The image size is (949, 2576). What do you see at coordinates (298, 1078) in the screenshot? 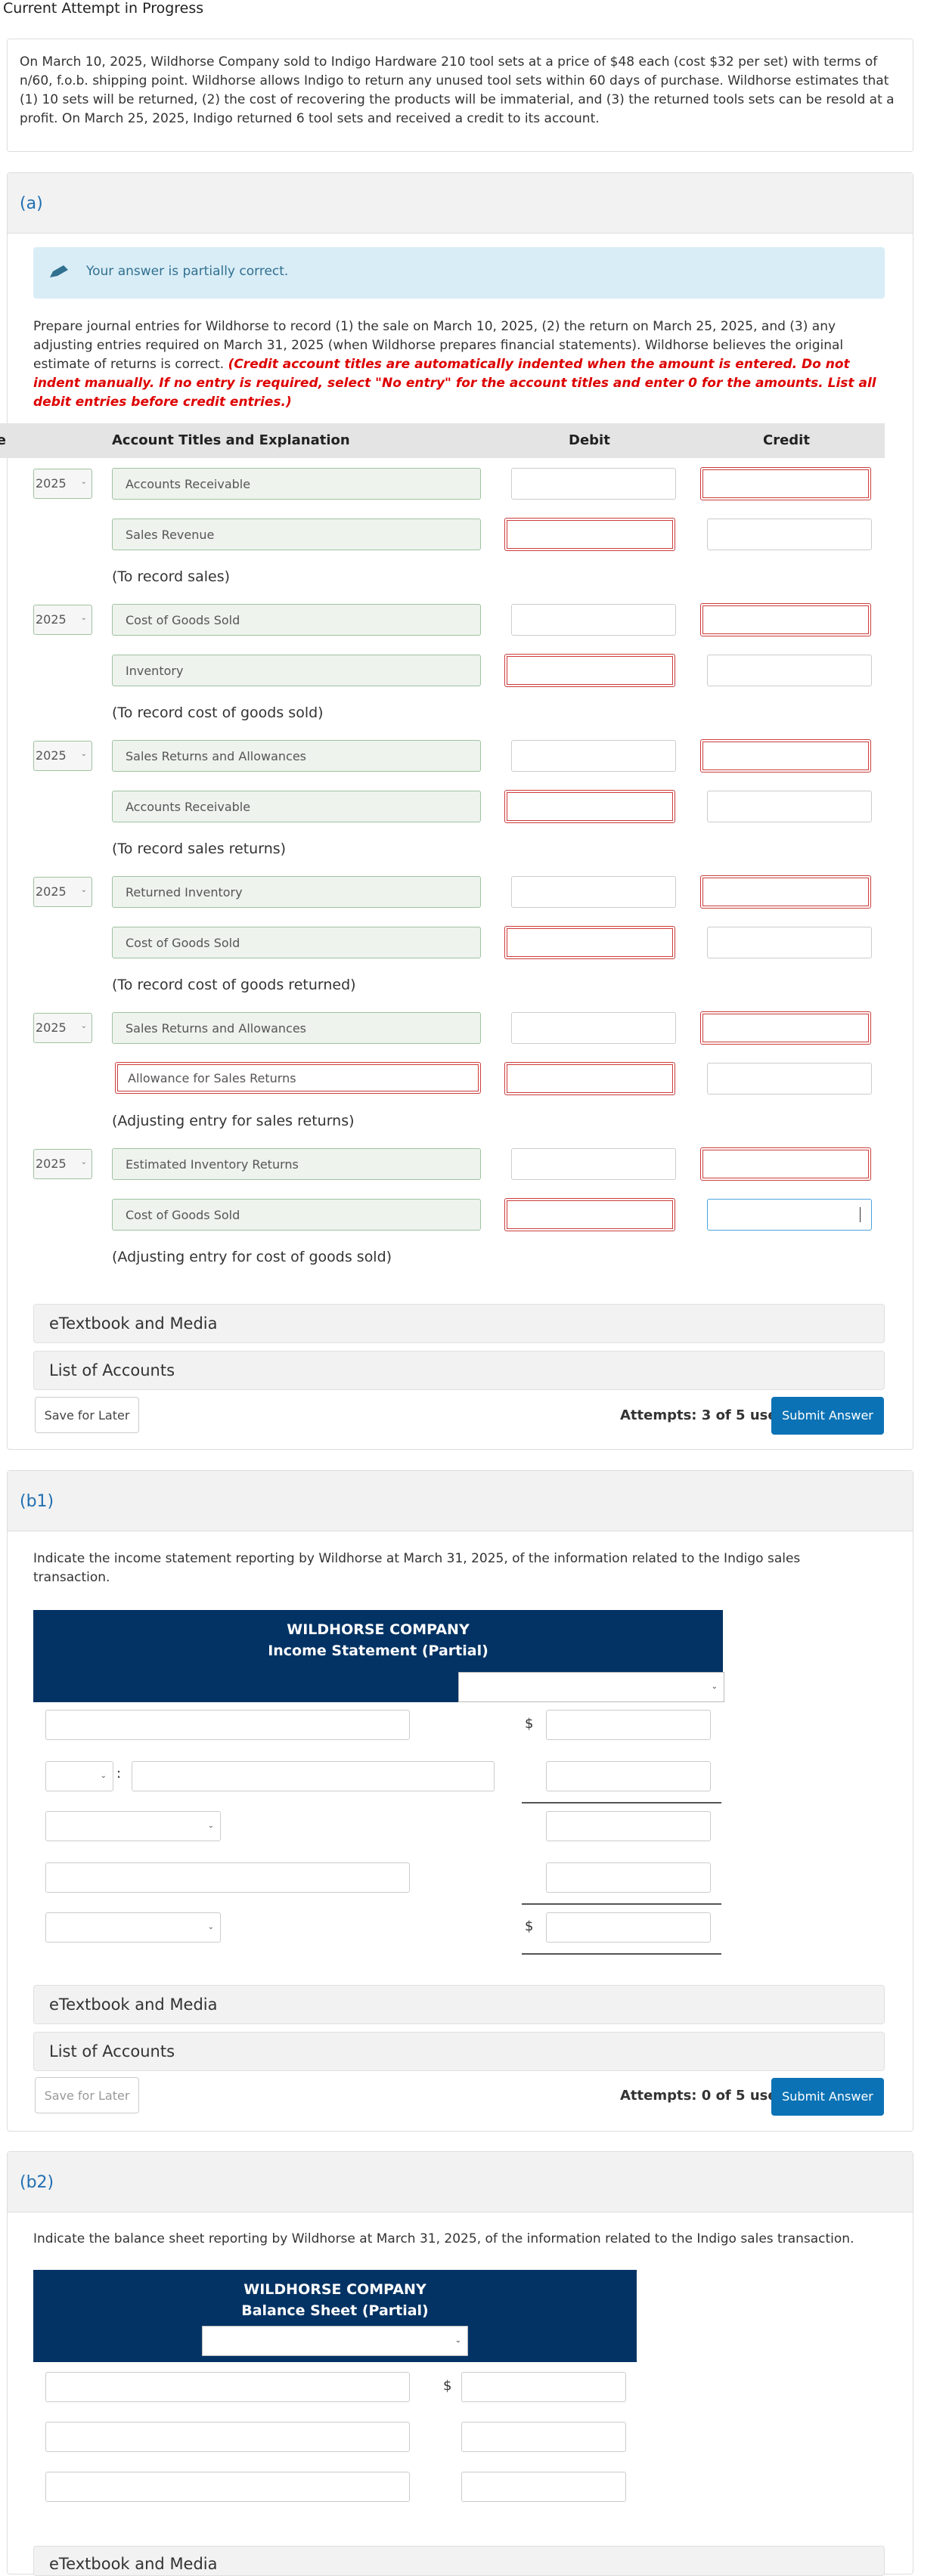
I see `credit-account-field: Allowance for Sales Returns` at bounding box center [298, 1078].